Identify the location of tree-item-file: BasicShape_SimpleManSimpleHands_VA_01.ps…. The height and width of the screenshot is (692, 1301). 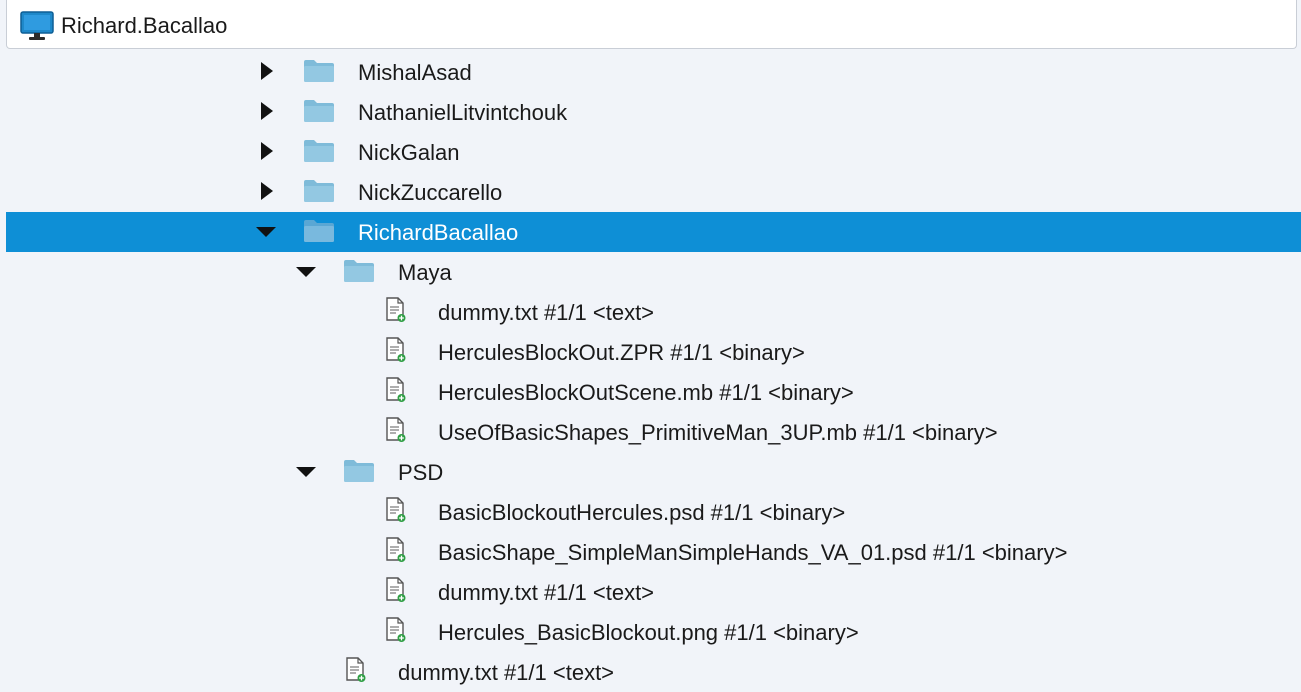
(653, 552).